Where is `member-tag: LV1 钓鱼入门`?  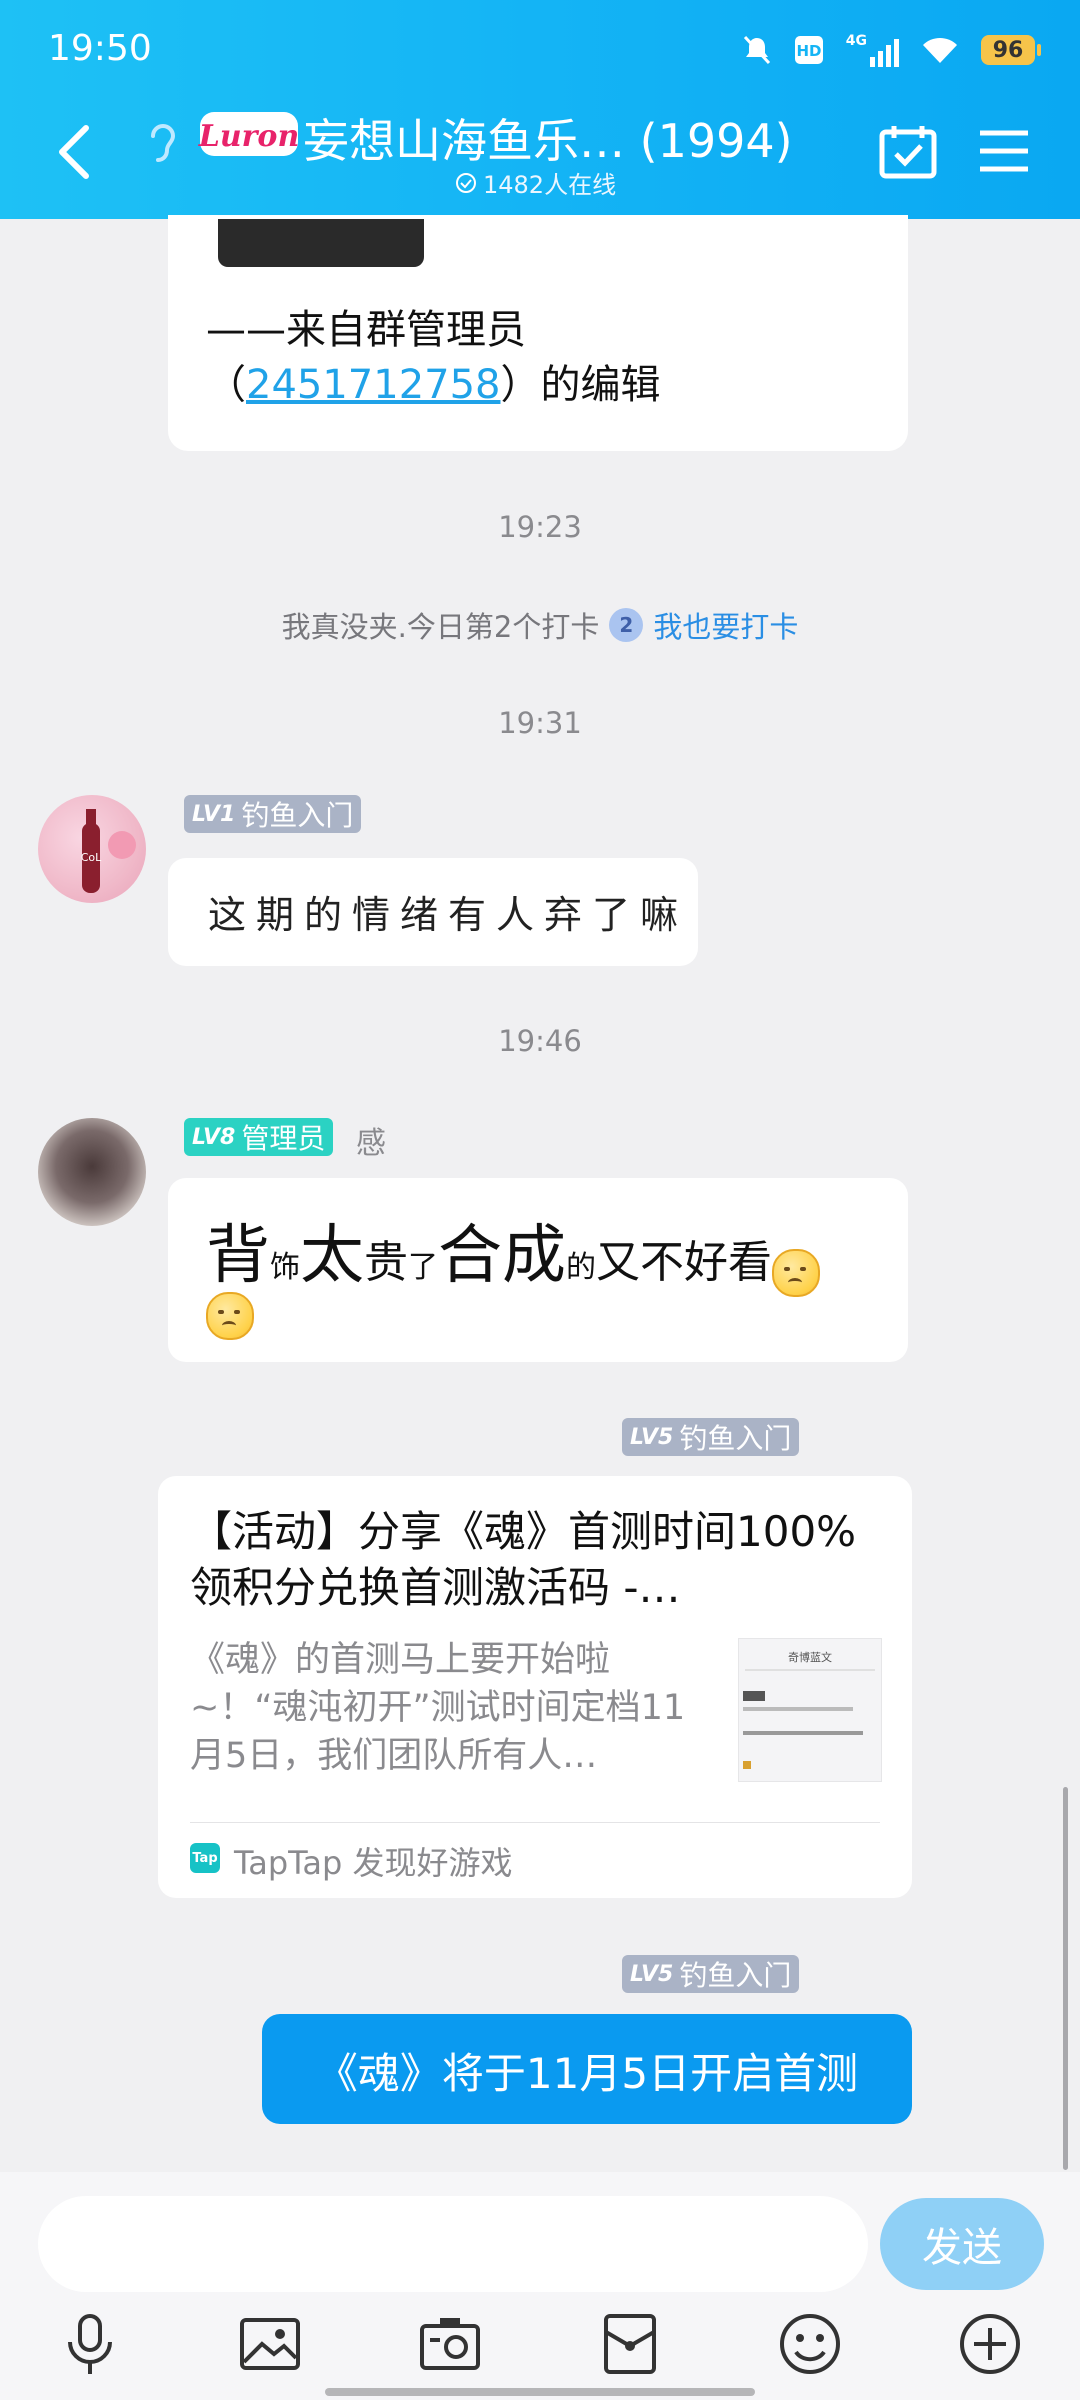 member-tag: LV1 钓鱼入门 is located at coordinates (273, 814).